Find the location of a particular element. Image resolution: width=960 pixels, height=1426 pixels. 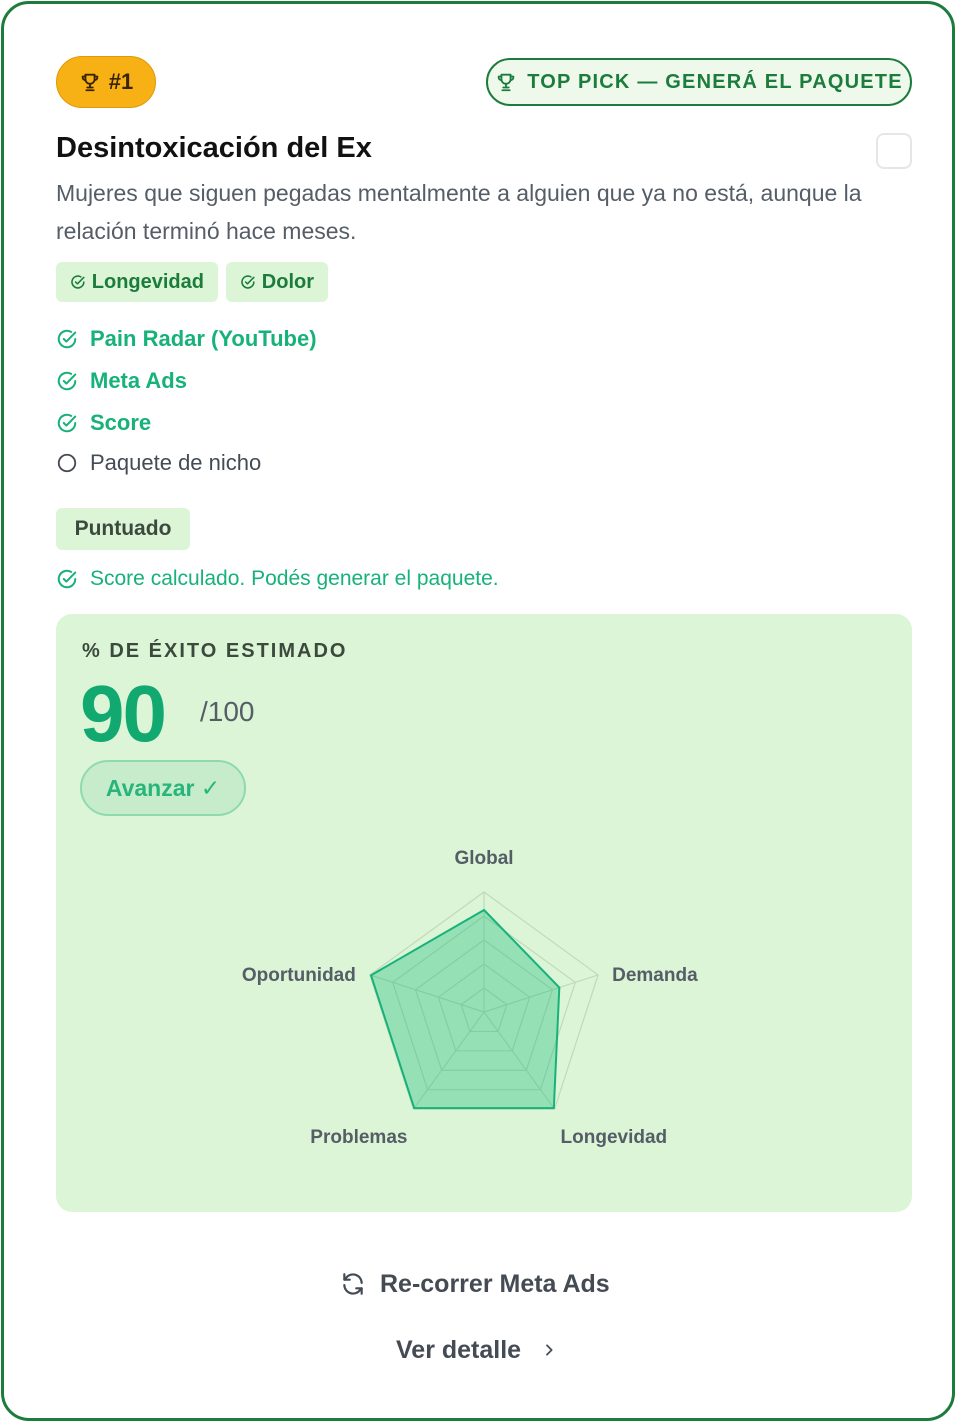

radar-axis-label: Longevidad is located at coordinates (614, 1137).